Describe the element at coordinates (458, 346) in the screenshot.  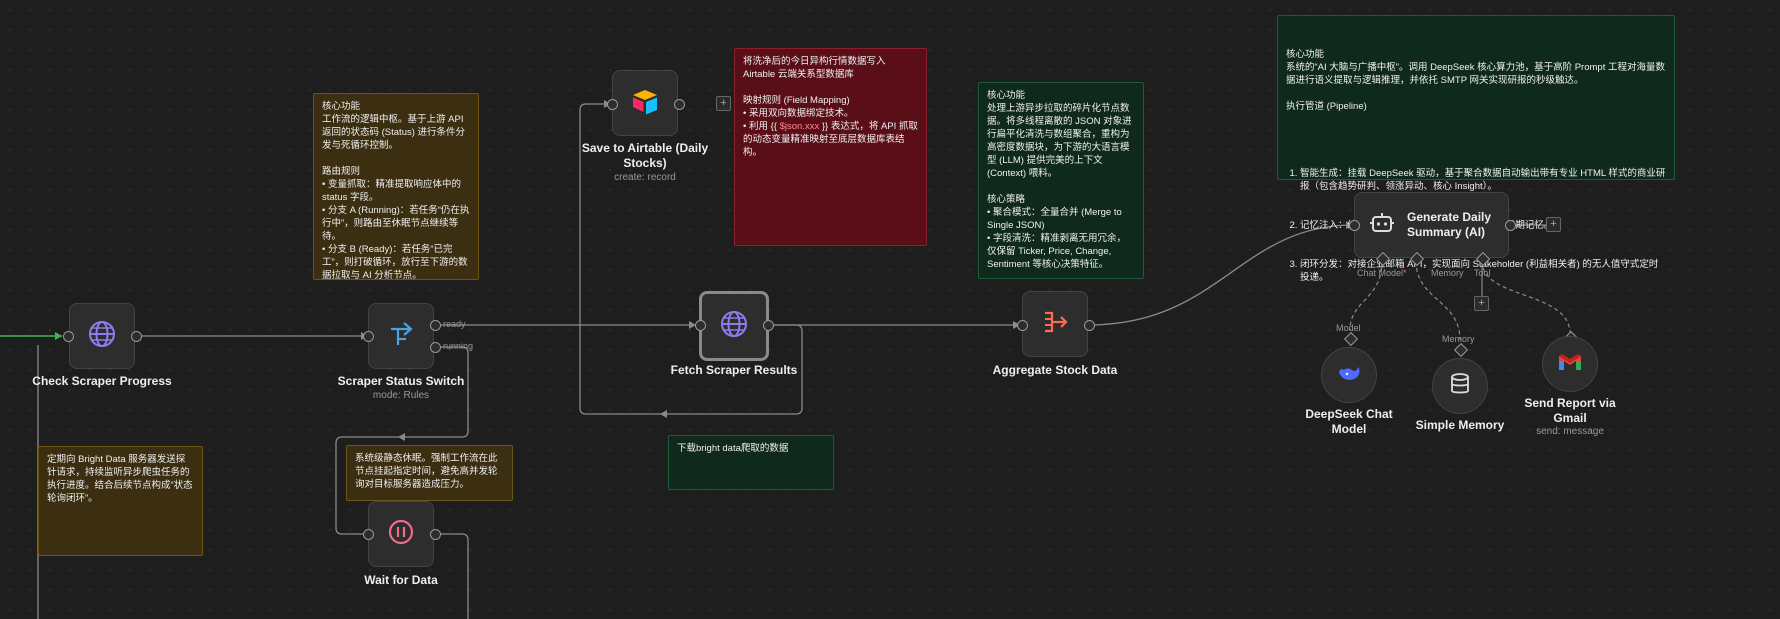
I see `output-label-running: running` at that location.